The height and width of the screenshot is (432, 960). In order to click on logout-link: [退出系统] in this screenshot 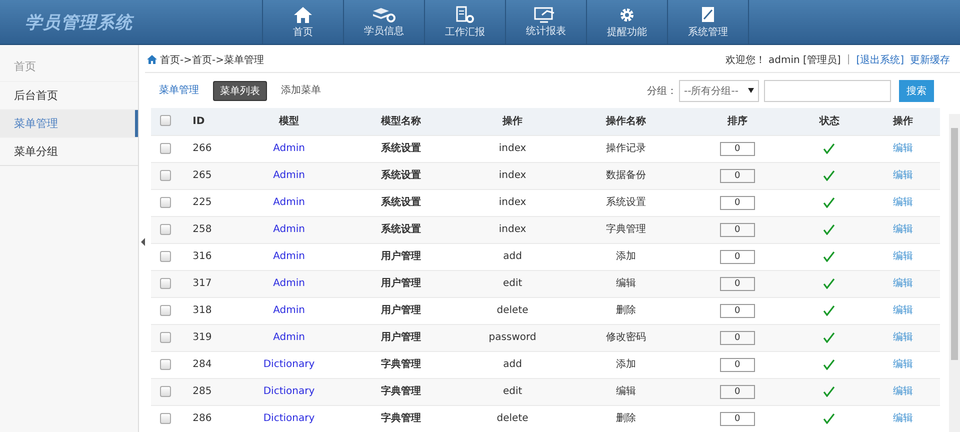, I will do `click(880, 59)`.